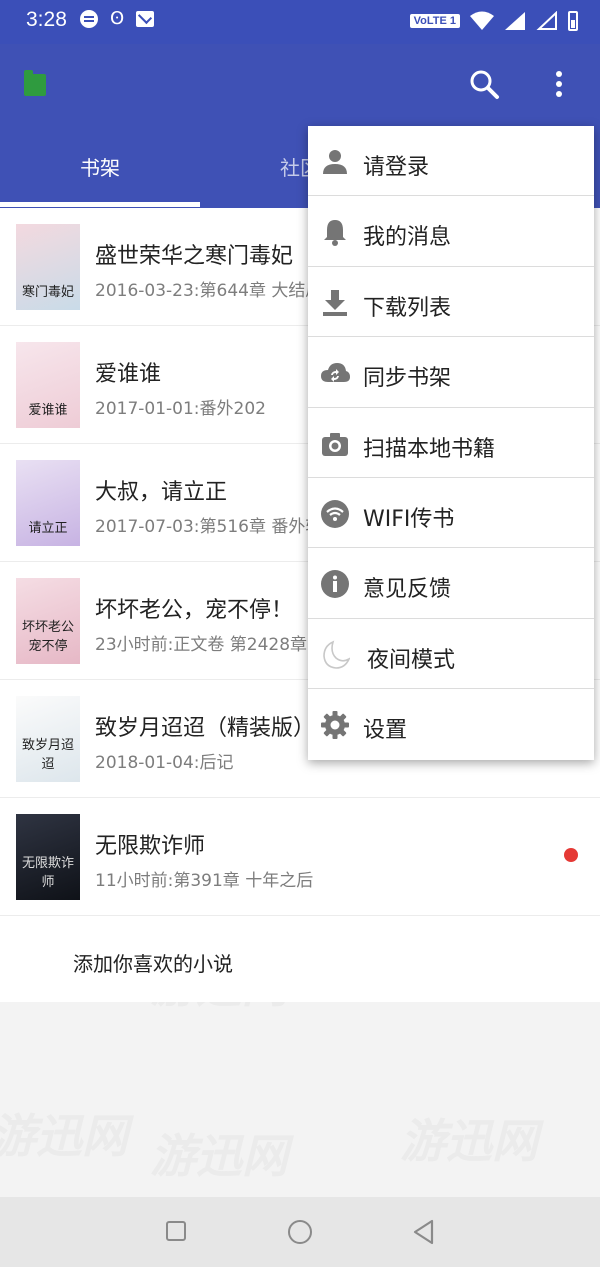 This screenshot has height=1267, width=600. I want to click on book-cover: 坏坏老公宠不停, so click(48, 621).